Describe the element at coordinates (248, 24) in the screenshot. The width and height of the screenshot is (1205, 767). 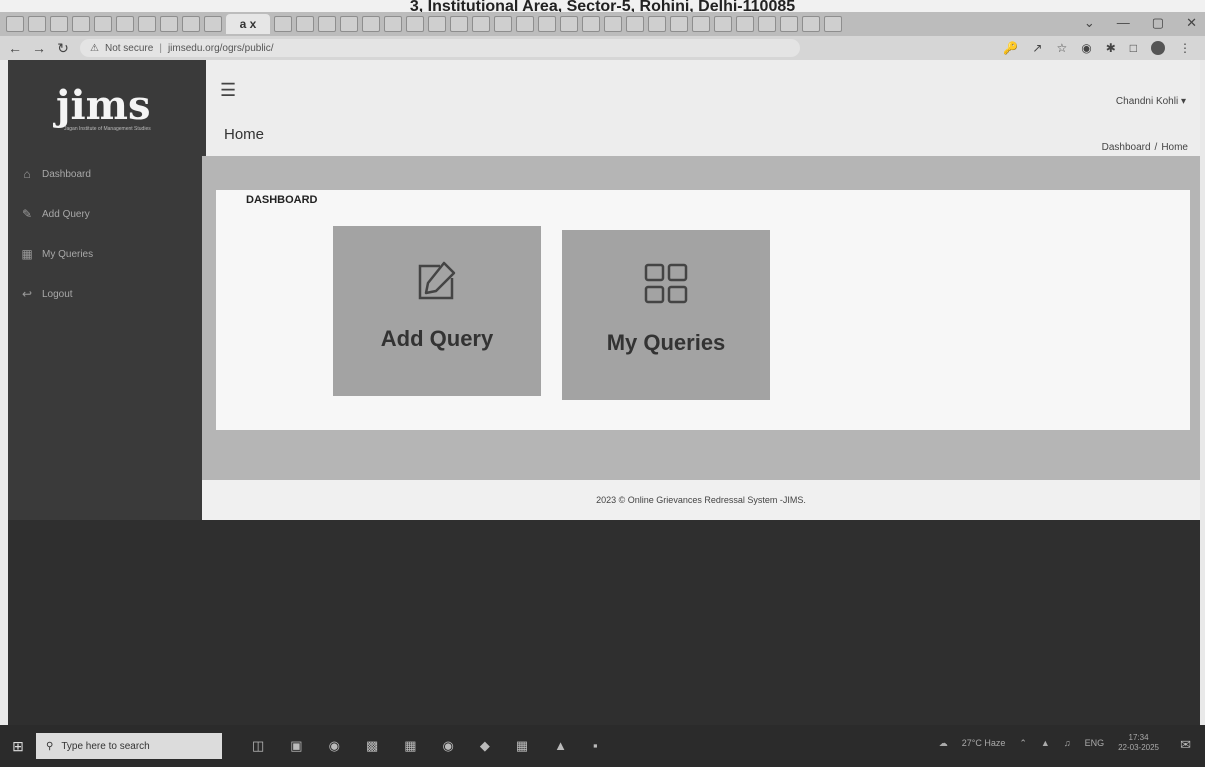
I see `browser-tab-active: a x` at that location.